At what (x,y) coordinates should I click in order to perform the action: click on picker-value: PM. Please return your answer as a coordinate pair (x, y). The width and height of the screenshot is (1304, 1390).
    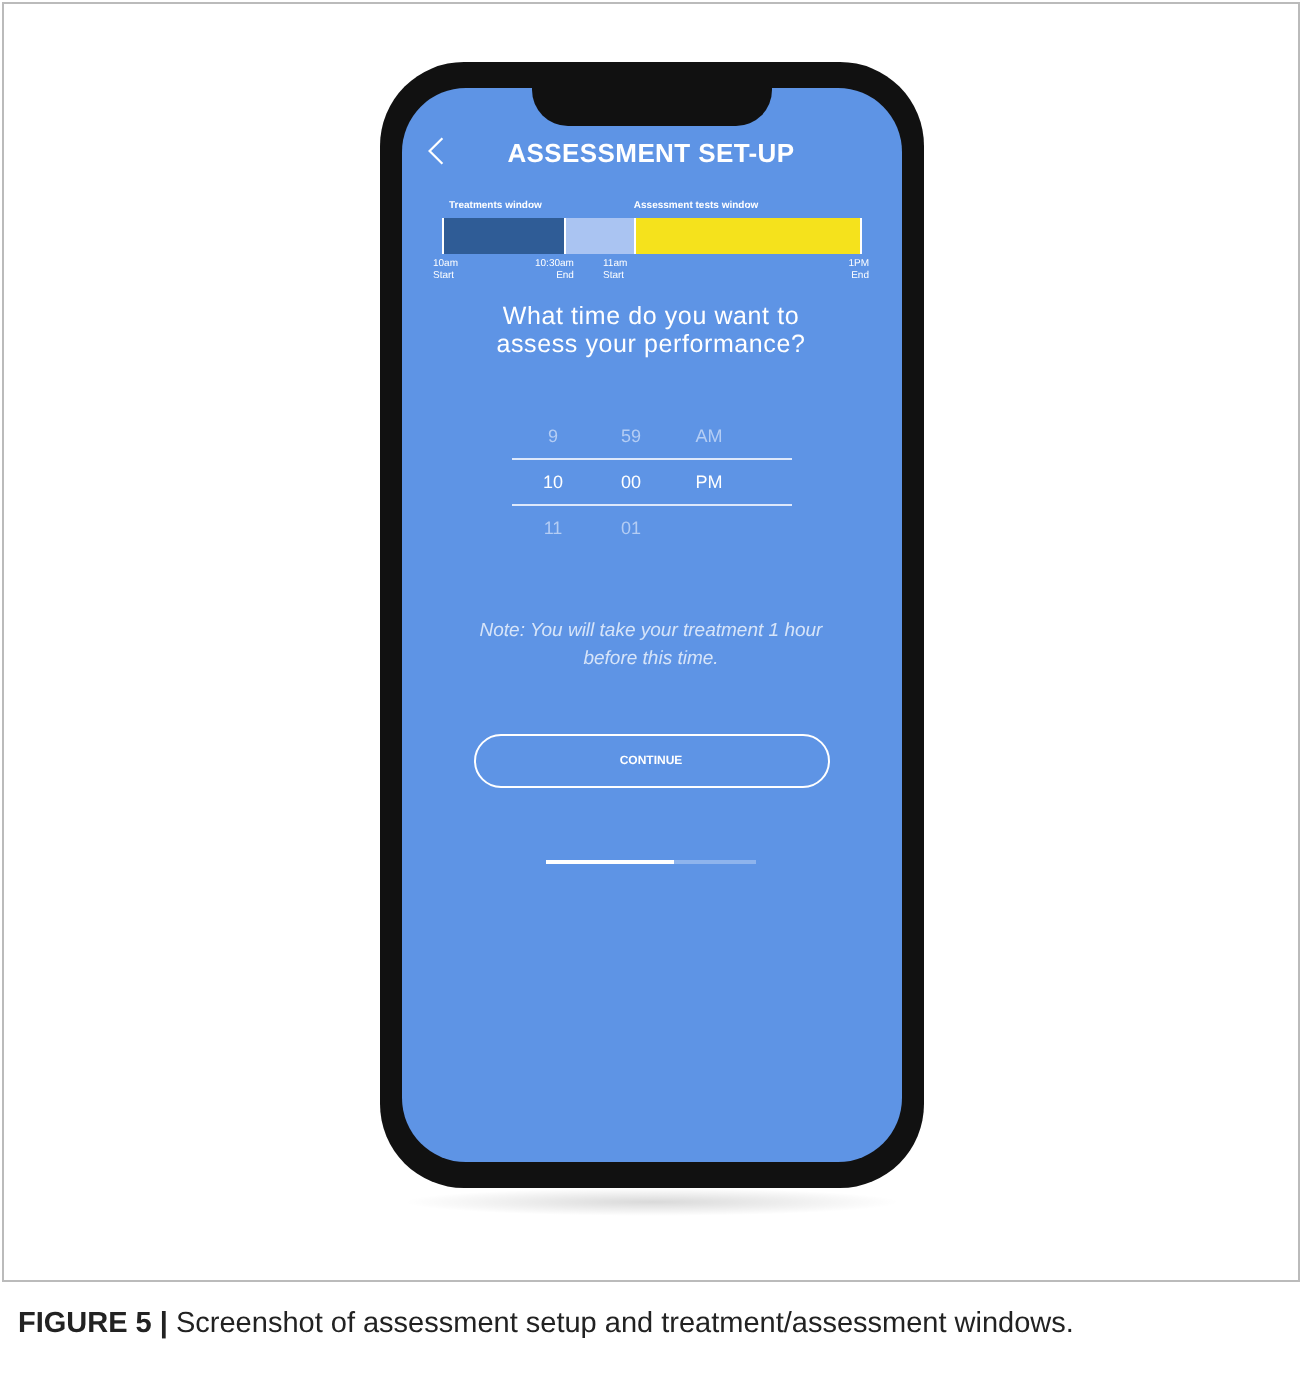
    Looking at the image, I should click on (709, 482).